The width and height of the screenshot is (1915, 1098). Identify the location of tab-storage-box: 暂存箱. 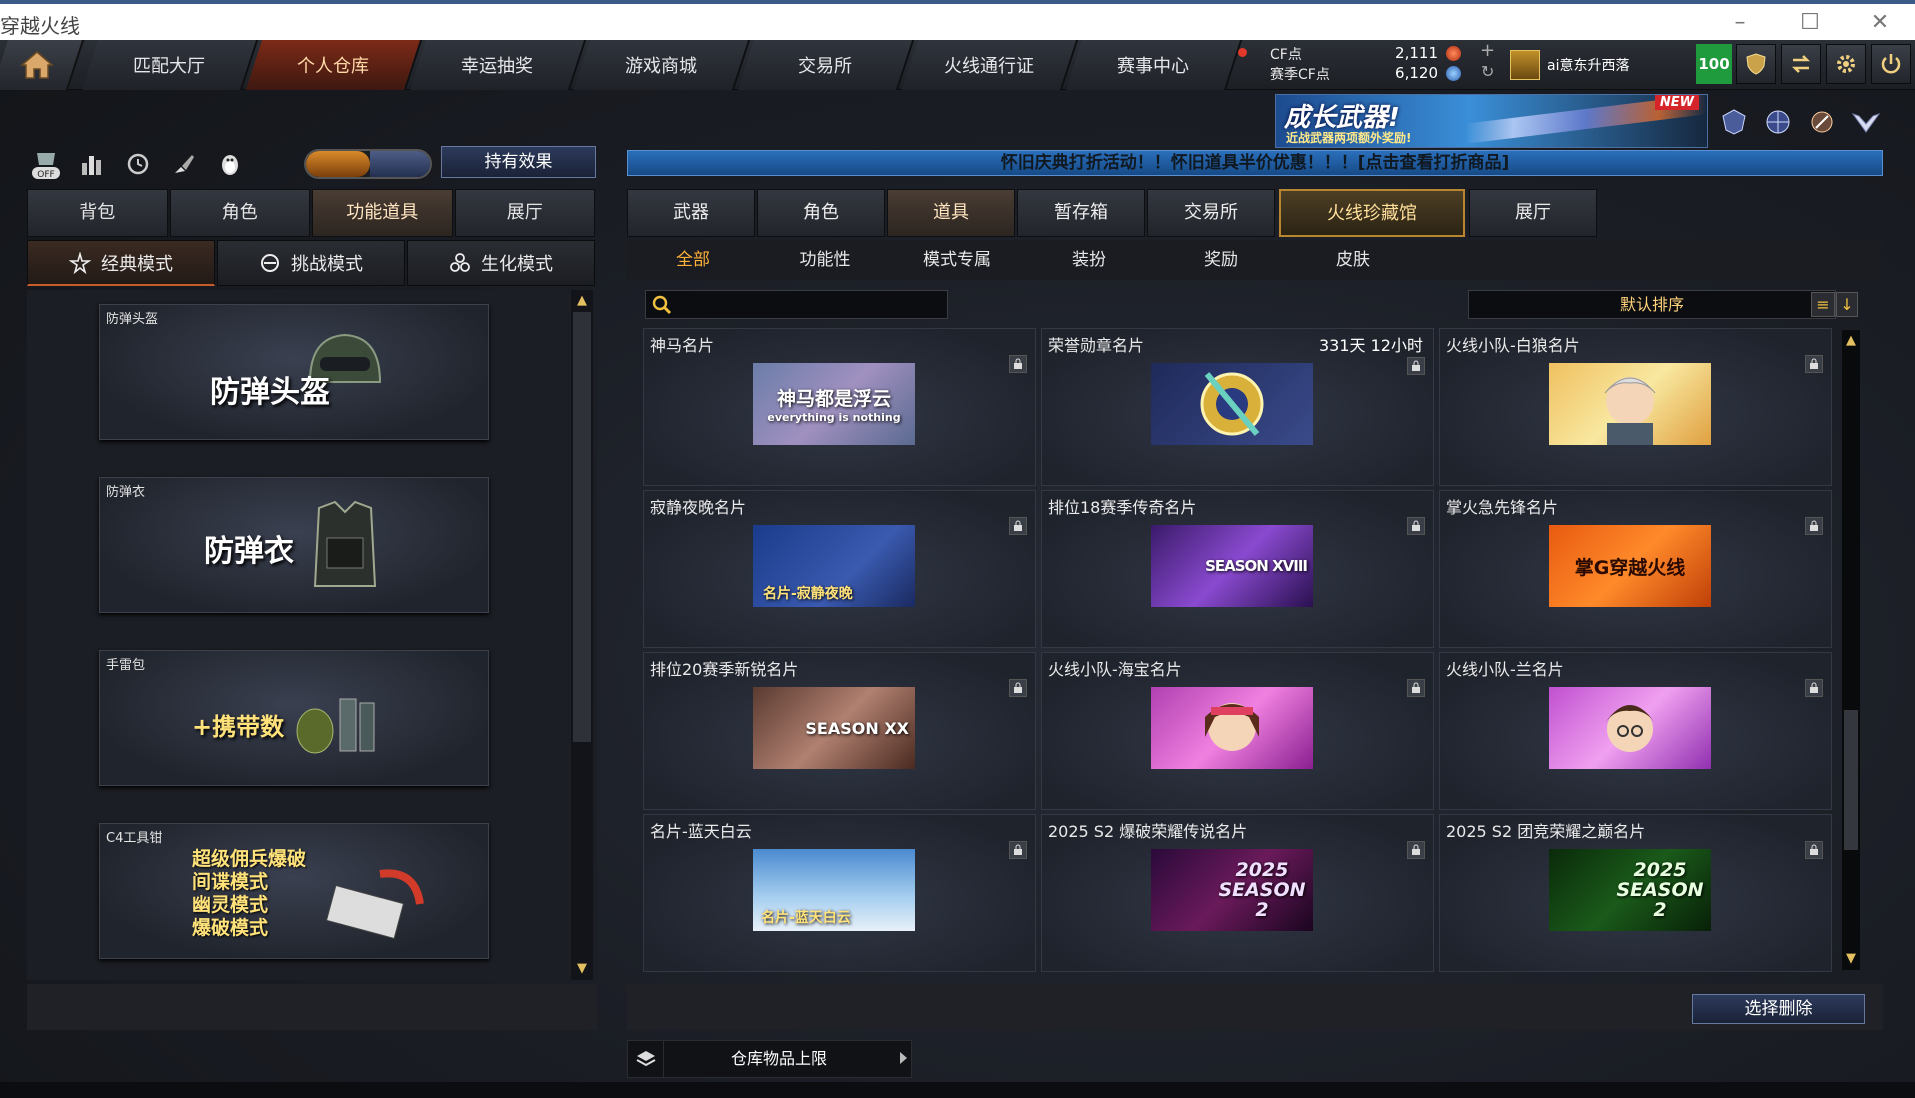
(1081, 213).